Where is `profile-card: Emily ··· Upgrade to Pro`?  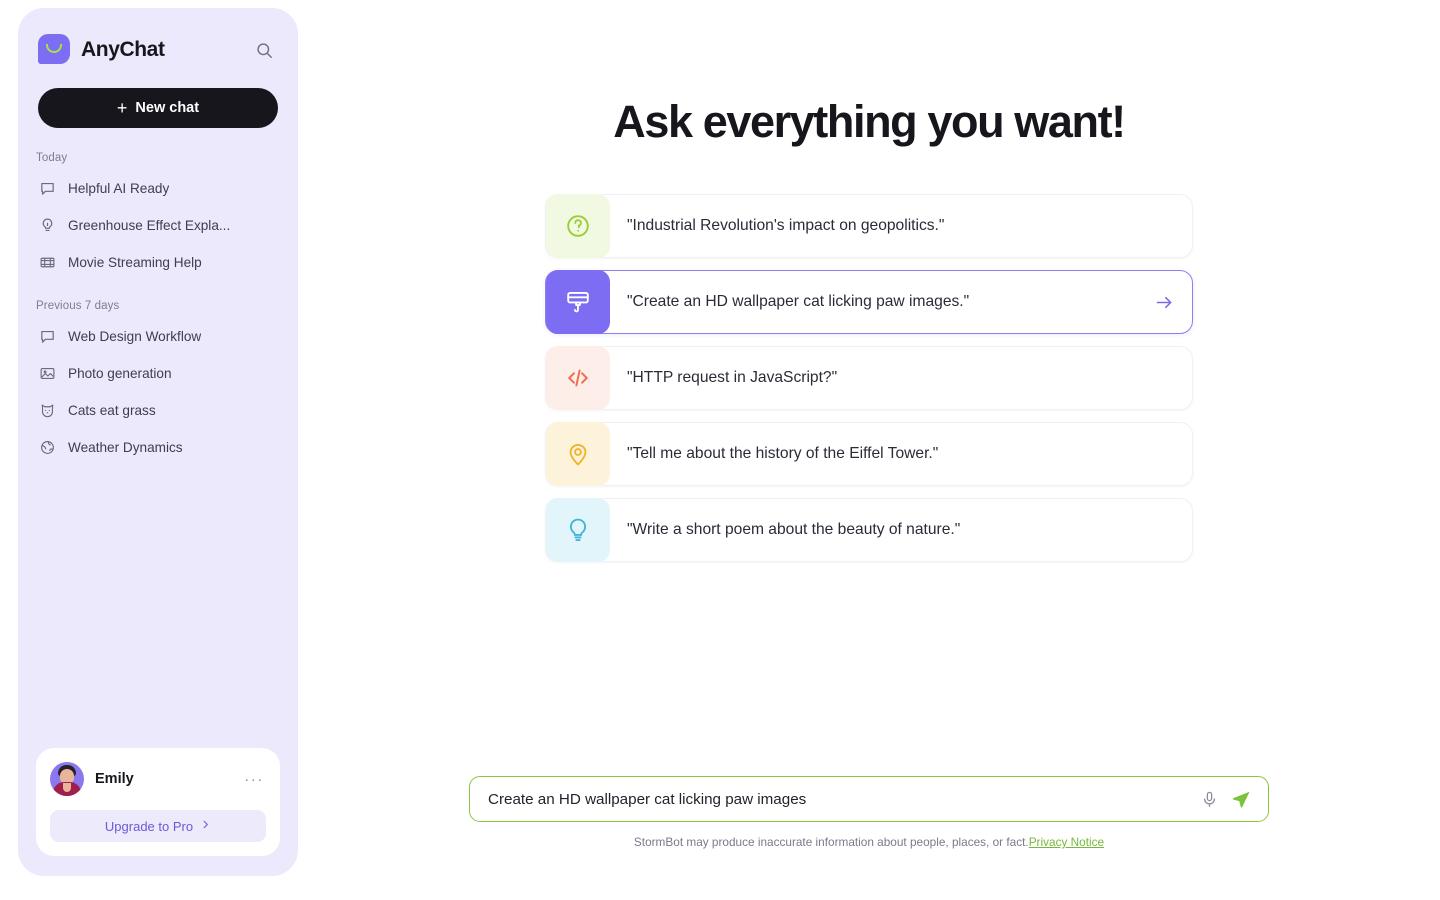 profile-card: Emily ··· Upgrade to Pro is located at coordinates (158, 802).